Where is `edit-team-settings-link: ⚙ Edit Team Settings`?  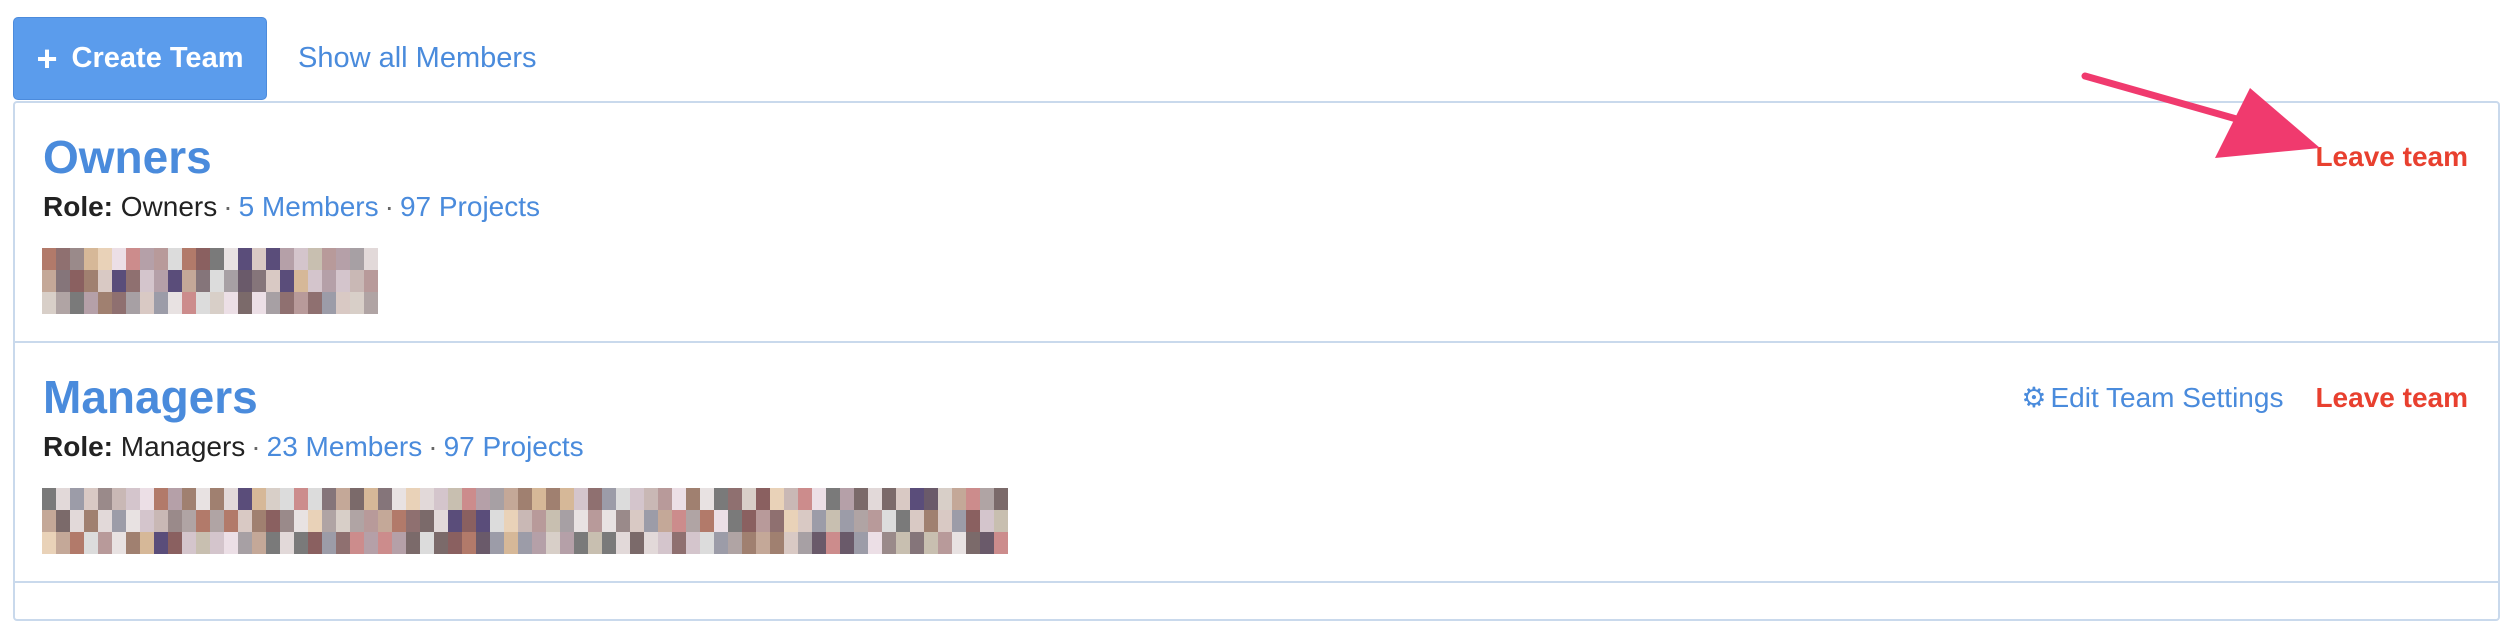 edit-team-settings-link: ⚙ Edit Team Settings is located at coordinates (2152, 397).